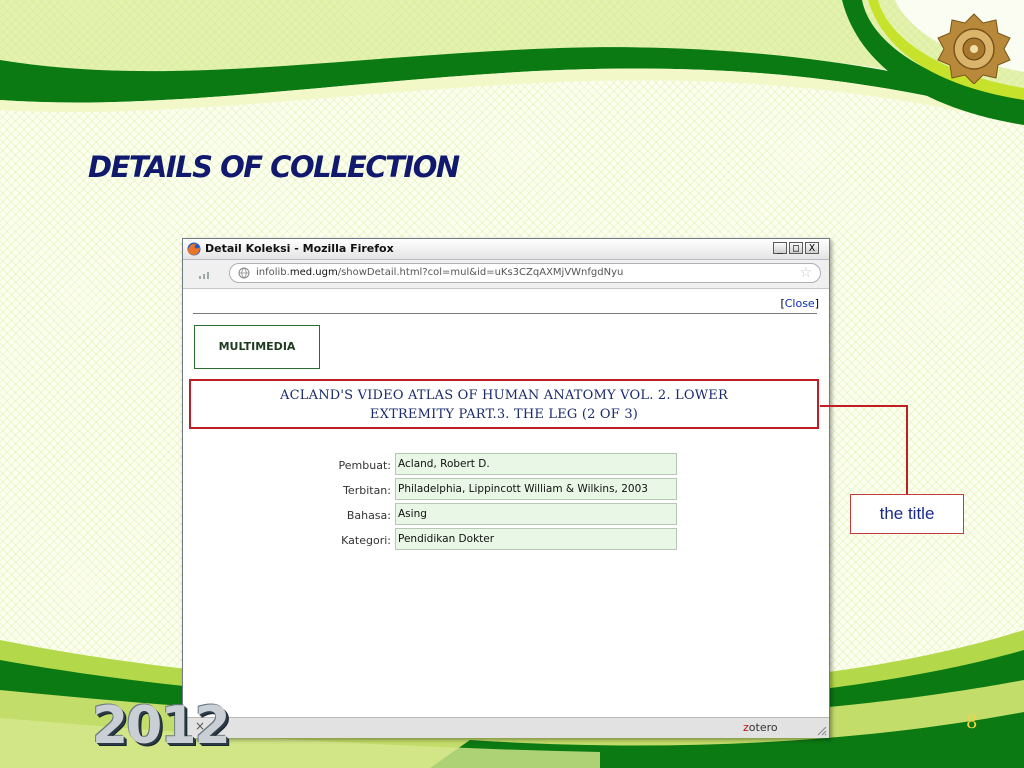 This screenshot has height=768, width=1024. I want to click on url-host: med.ugm, so click(313, 272).